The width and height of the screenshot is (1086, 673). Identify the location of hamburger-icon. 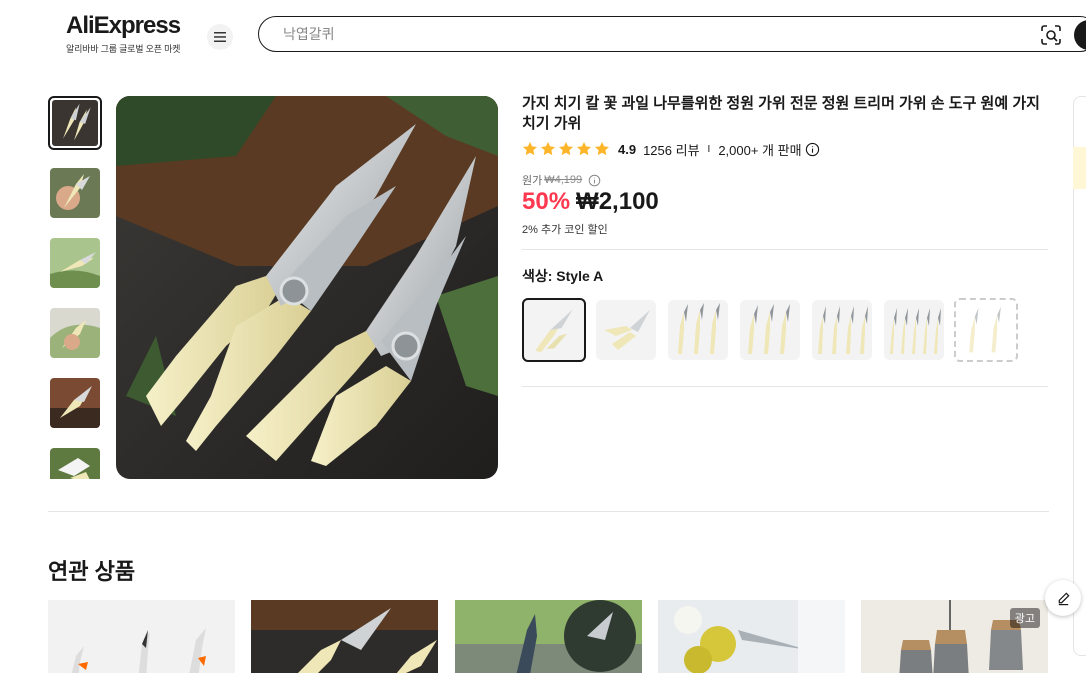
(220, 37).